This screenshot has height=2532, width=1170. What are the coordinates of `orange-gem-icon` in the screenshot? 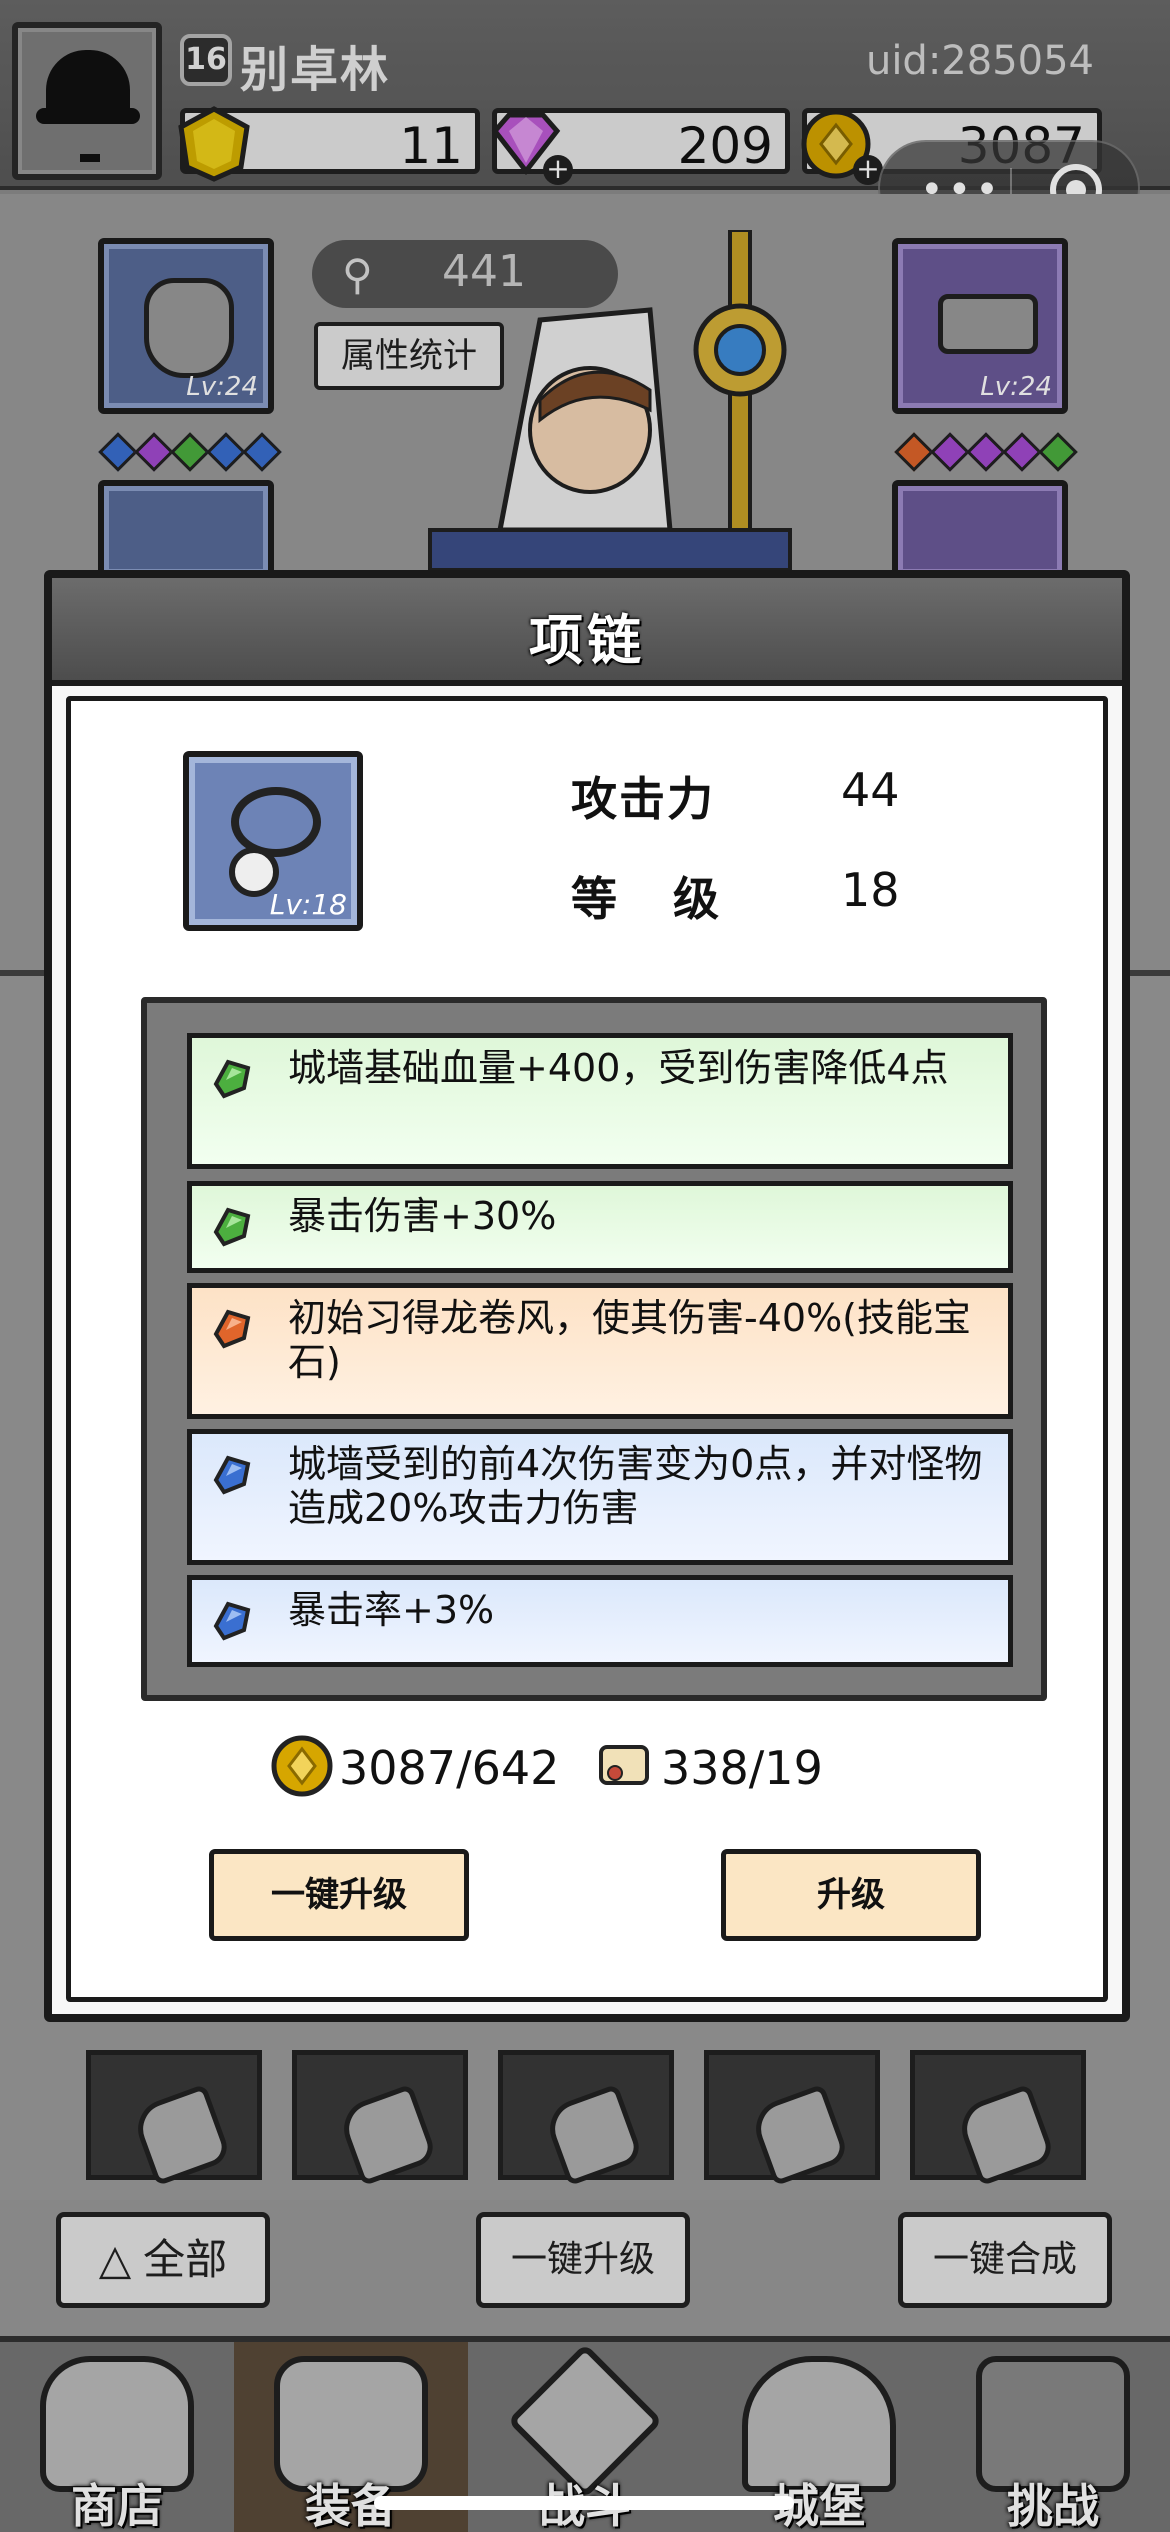 It's located at (232, 1329).